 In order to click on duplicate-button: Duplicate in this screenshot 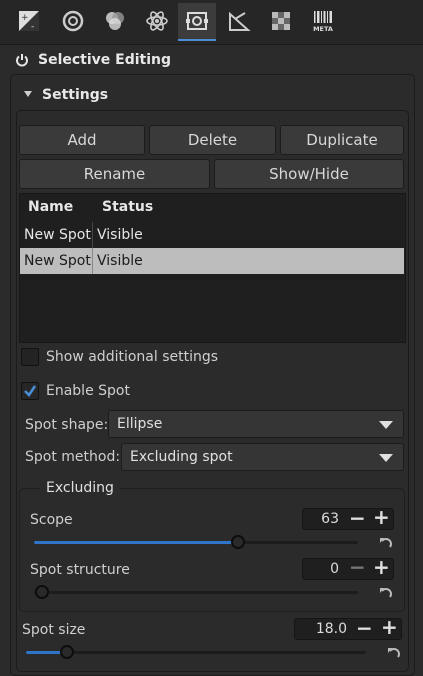, I will do `click(342, 140)`.